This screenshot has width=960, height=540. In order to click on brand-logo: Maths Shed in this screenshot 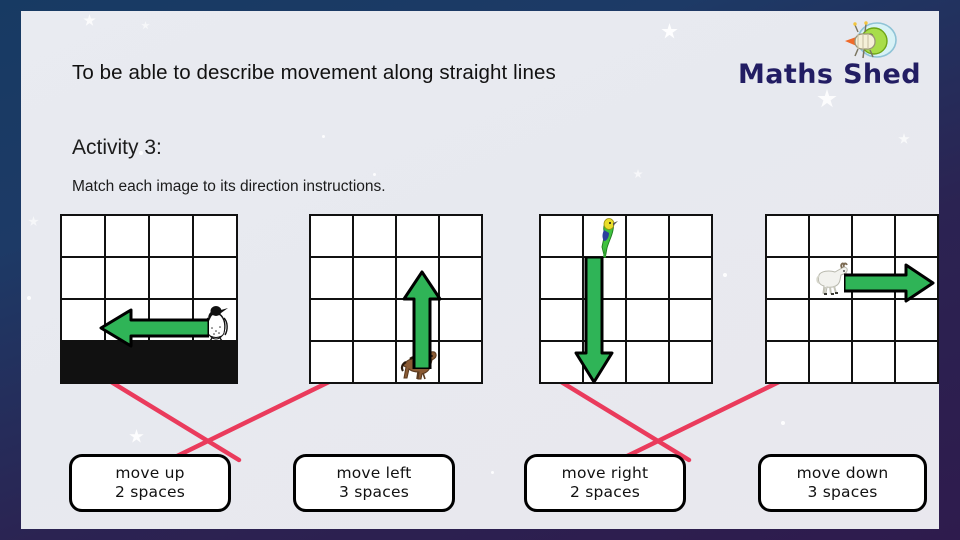, I will do `click(829, 55)`.